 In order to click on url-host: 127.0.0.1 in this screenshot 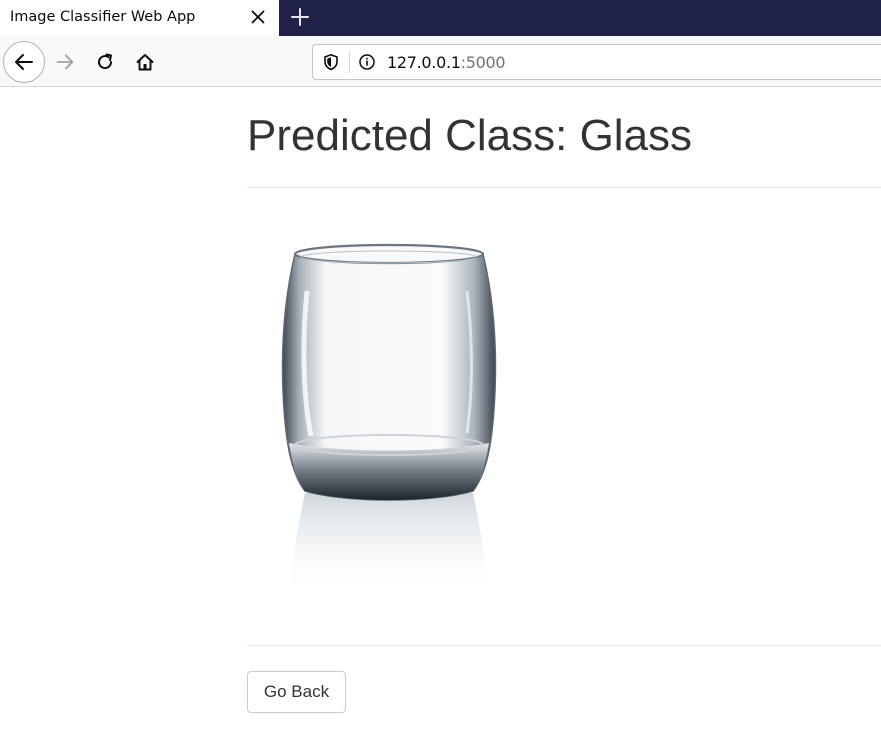, I will do `click(424, 62)`.